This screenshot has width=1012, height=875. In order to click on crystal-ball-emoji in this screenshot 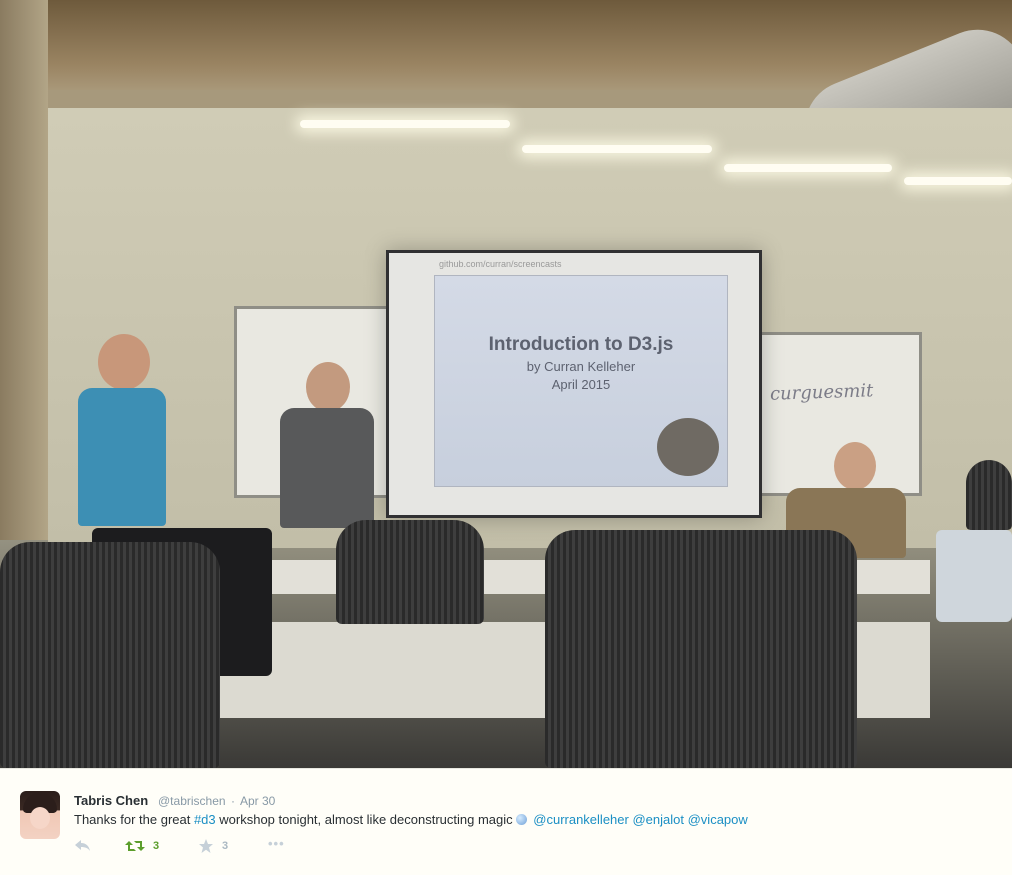, I will do `click(521, 819)`.